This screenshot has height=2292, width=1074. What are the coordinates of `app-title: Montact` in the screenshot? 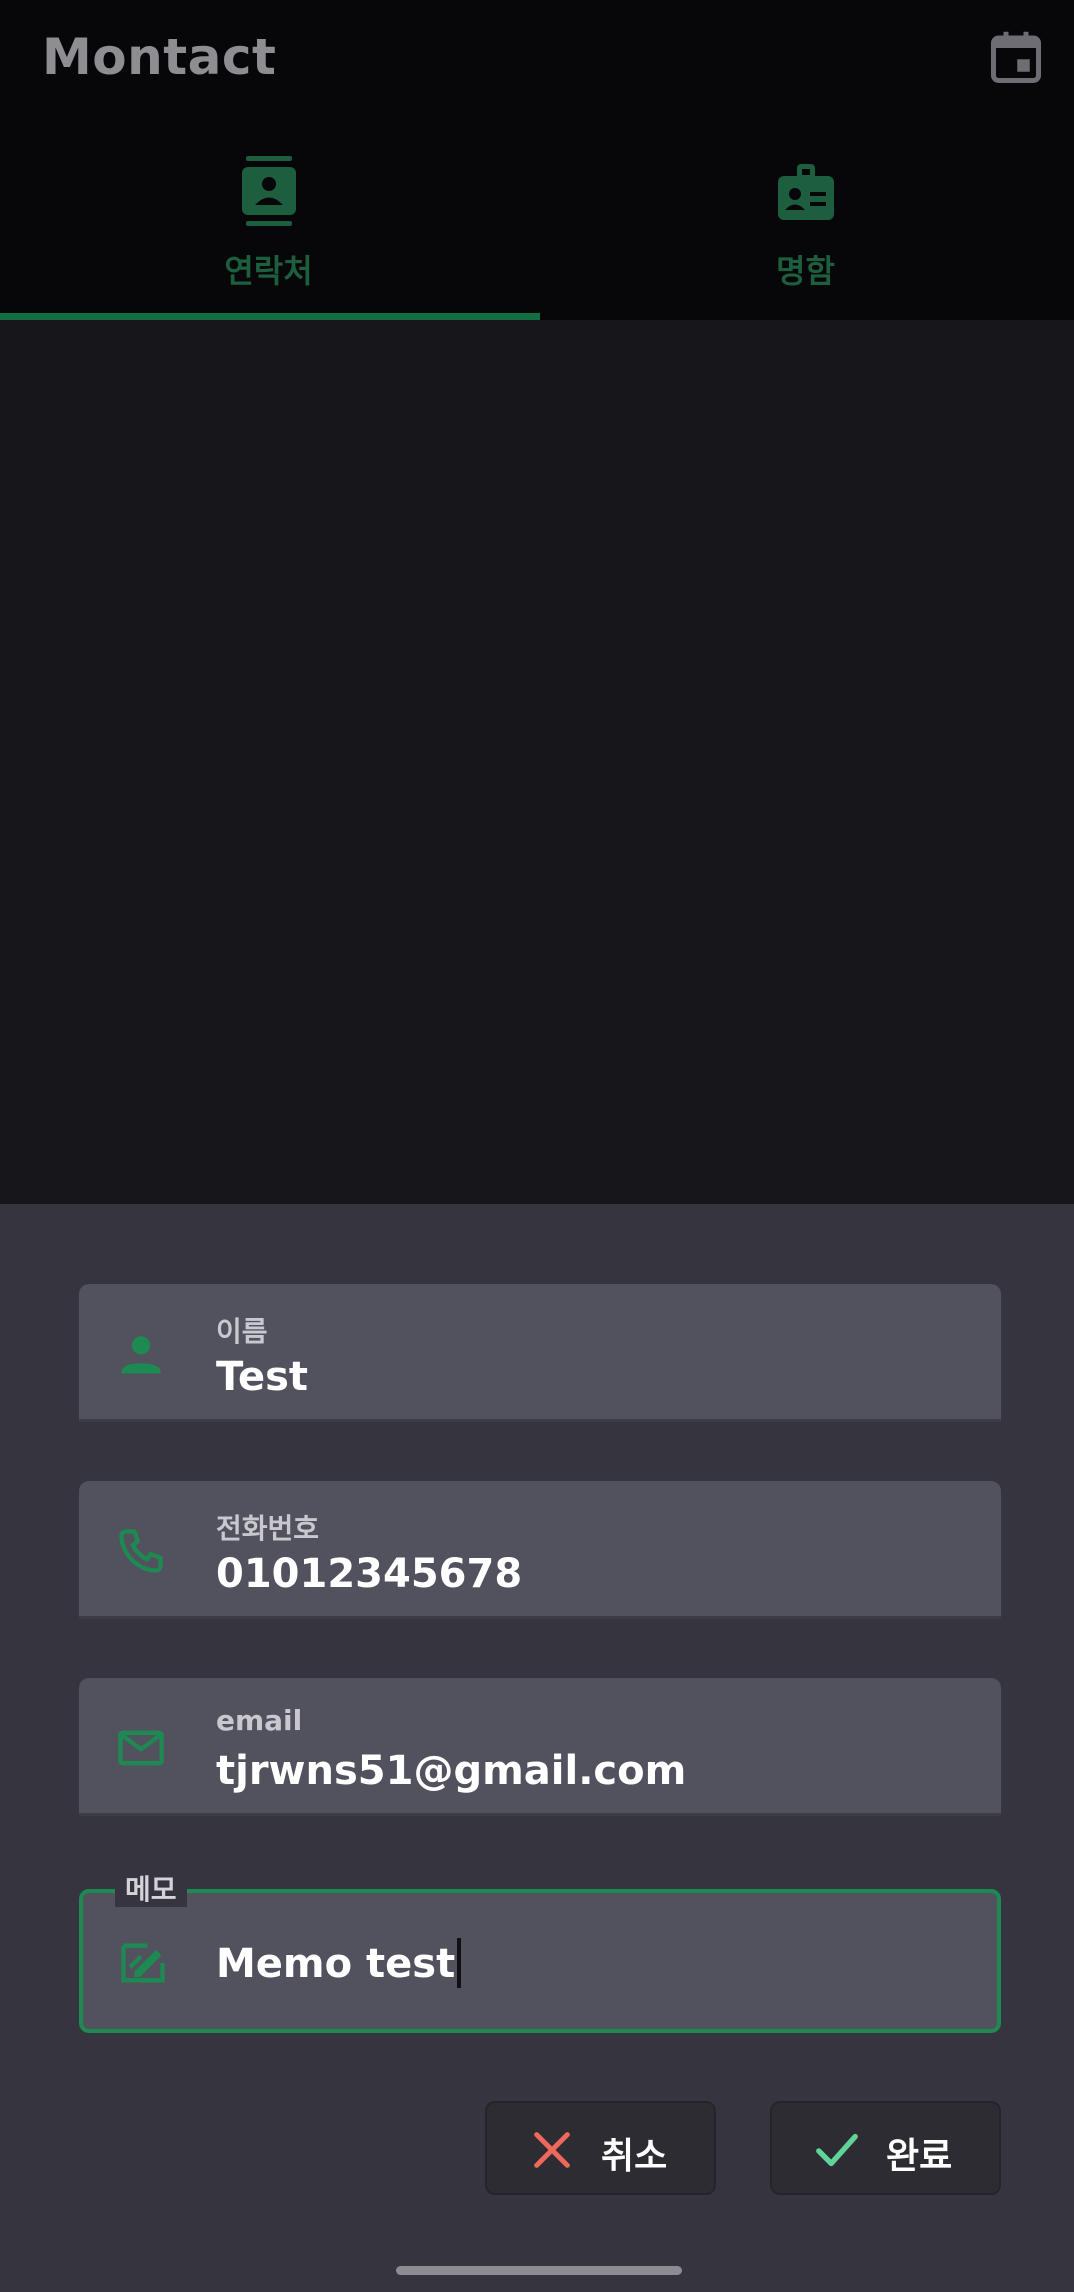 It's located at (159, 57).